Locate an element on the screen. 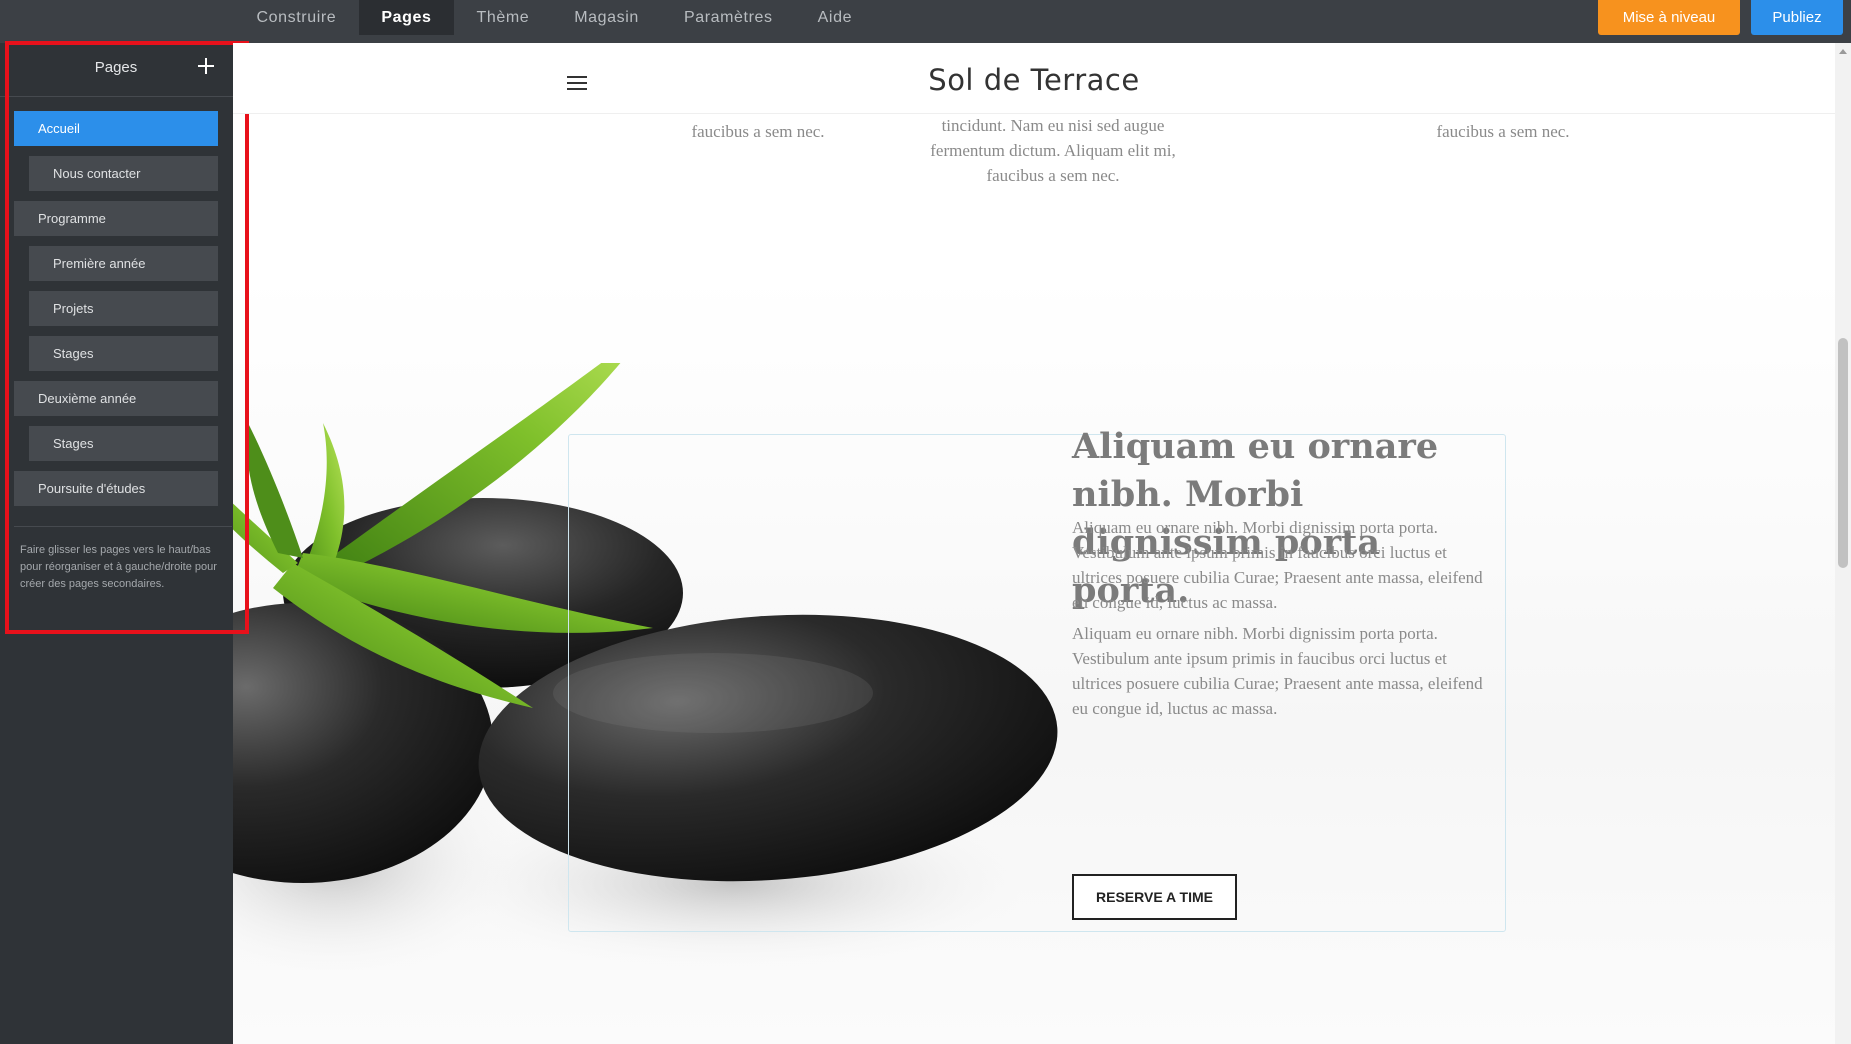 Image resolution: width=1851 pixels, height=1044 pixels. sidebar-divider is located at coordinates (123, 526).